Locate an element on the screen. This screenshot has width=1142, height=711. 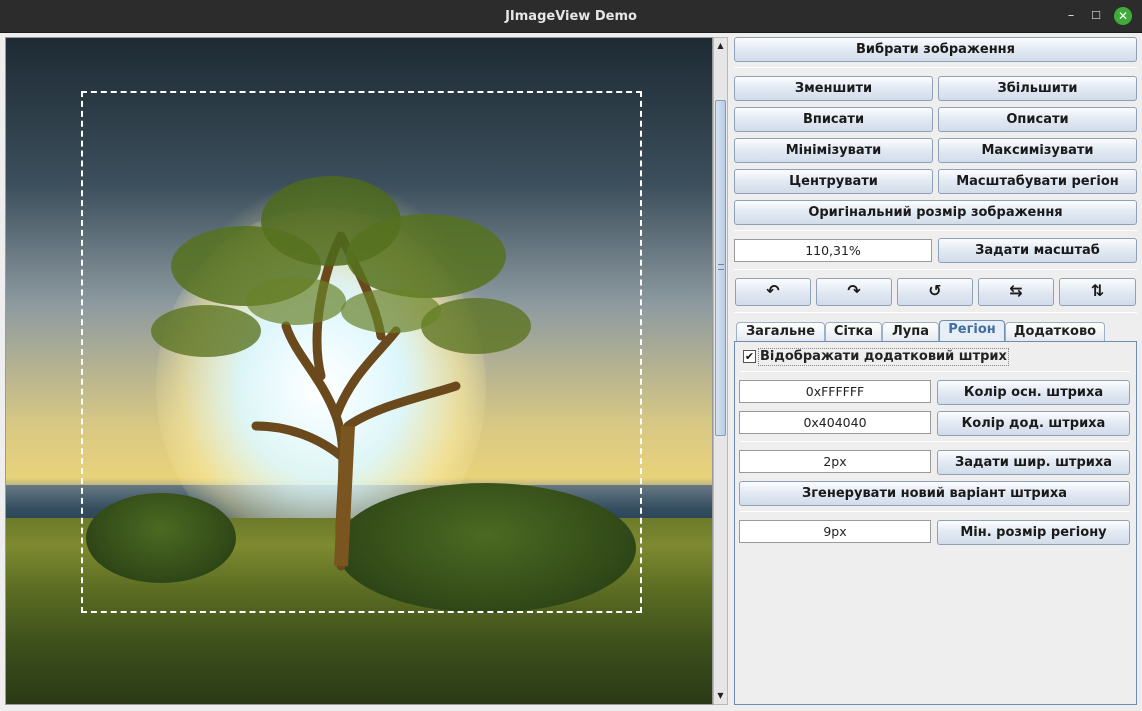
generate-stroke-button: Згенерувати новий варіант штриха is located at coordinates (934, 493).